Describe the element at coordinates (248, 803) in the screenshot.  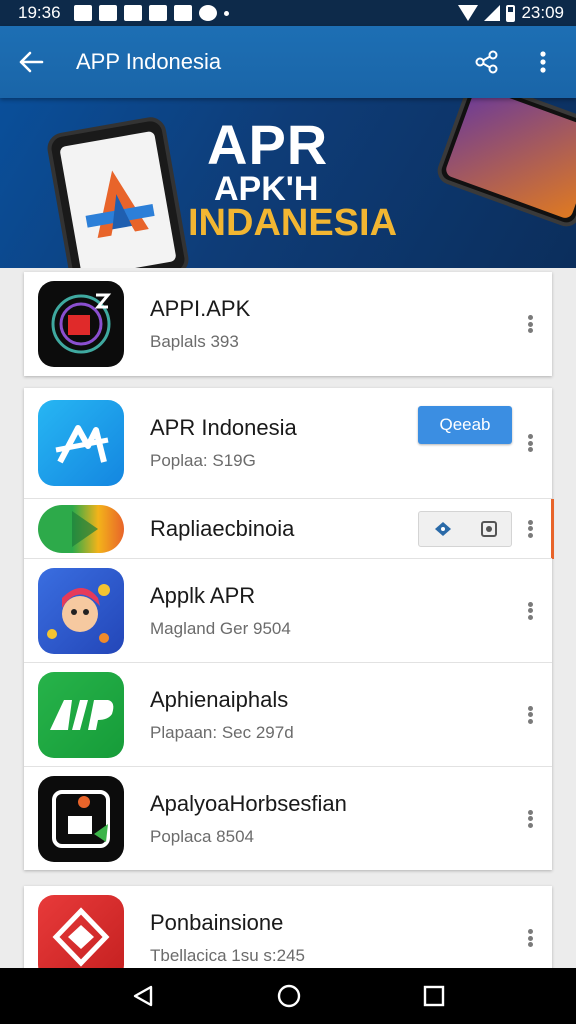
I see `app-name: ApalyoaHorbsesfian` at that location.